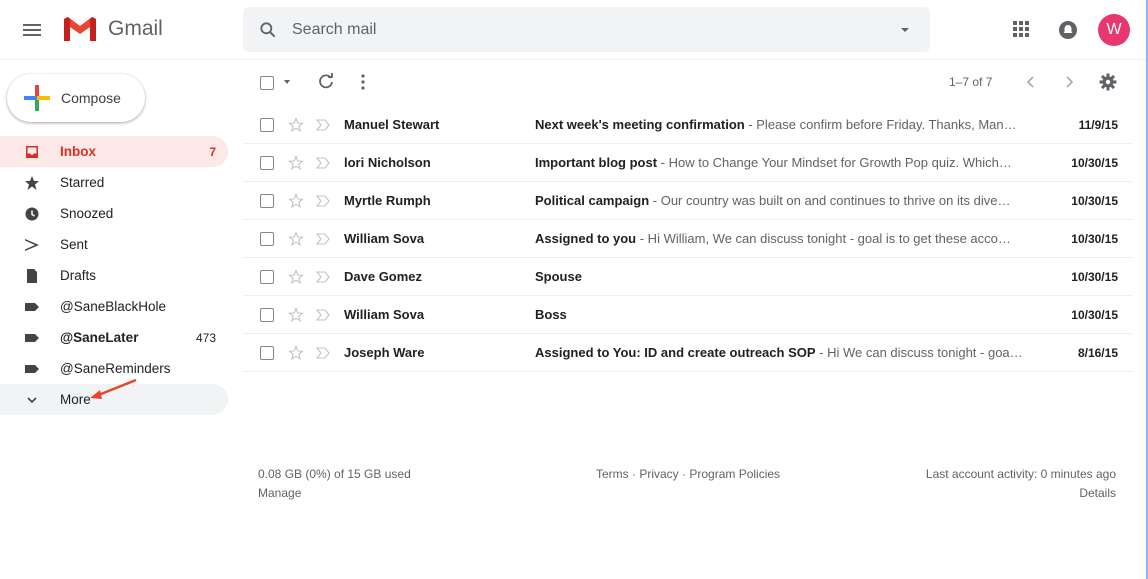 The height and width of the screenshot is (579, 1148). What do you see at coordinates (1098, 125) in the screenshot?
I see `email-date: 11/9/15` at bounding box center [1098, 125].